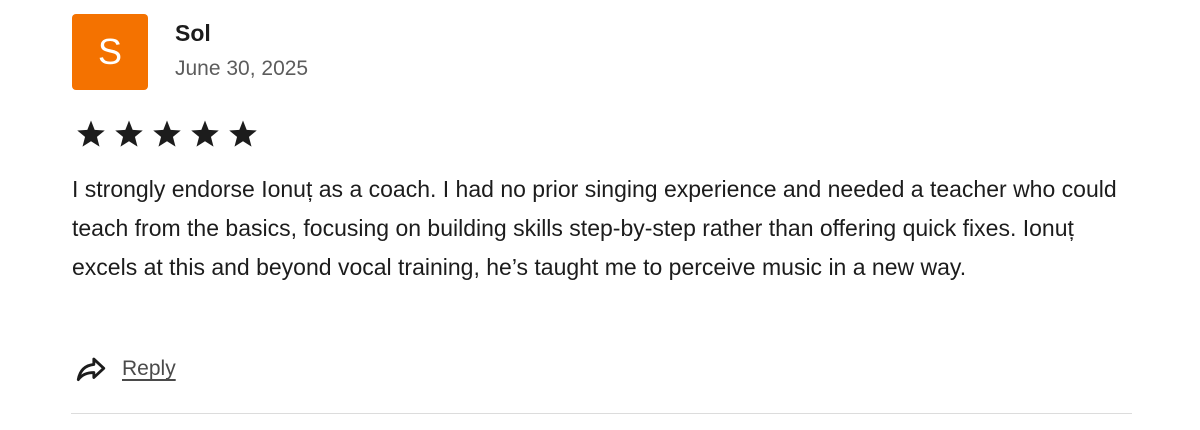 This screenshot has height=430, width=1200. I want to click on author-name: Sol, so click(193, 33).